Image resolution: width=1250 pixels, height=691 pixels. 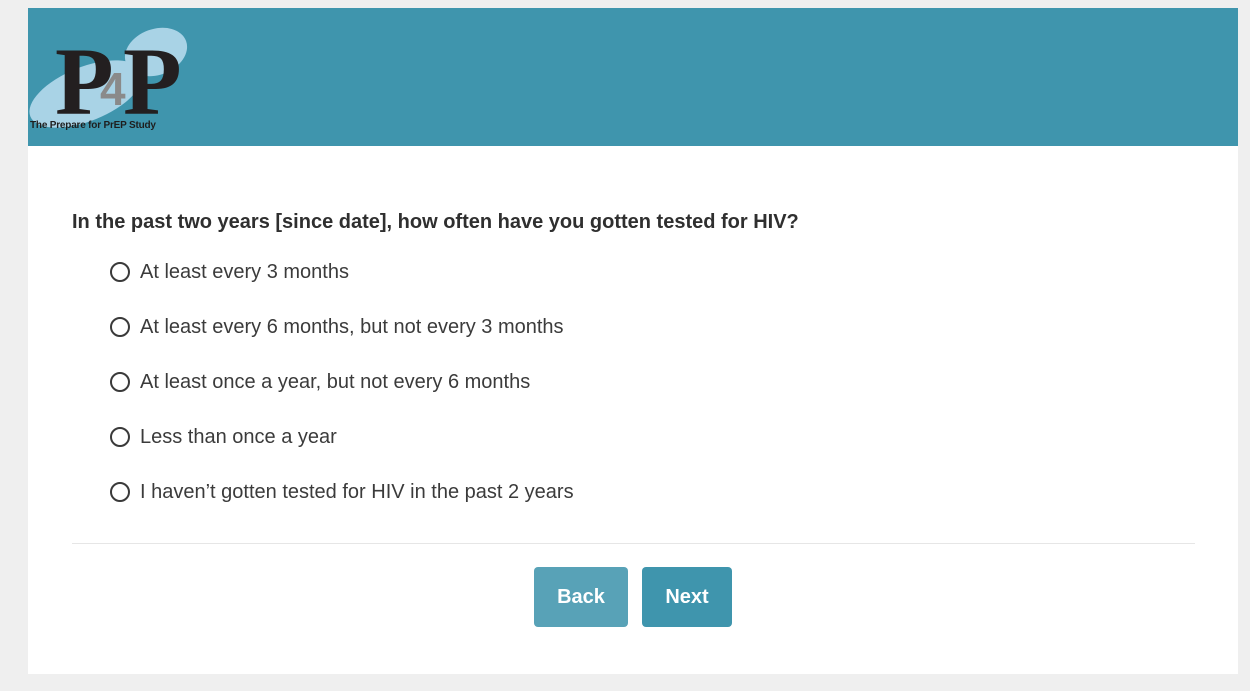 I want to click on option-less-than-yearly: Less than once a year, so click(x=342, y=452).